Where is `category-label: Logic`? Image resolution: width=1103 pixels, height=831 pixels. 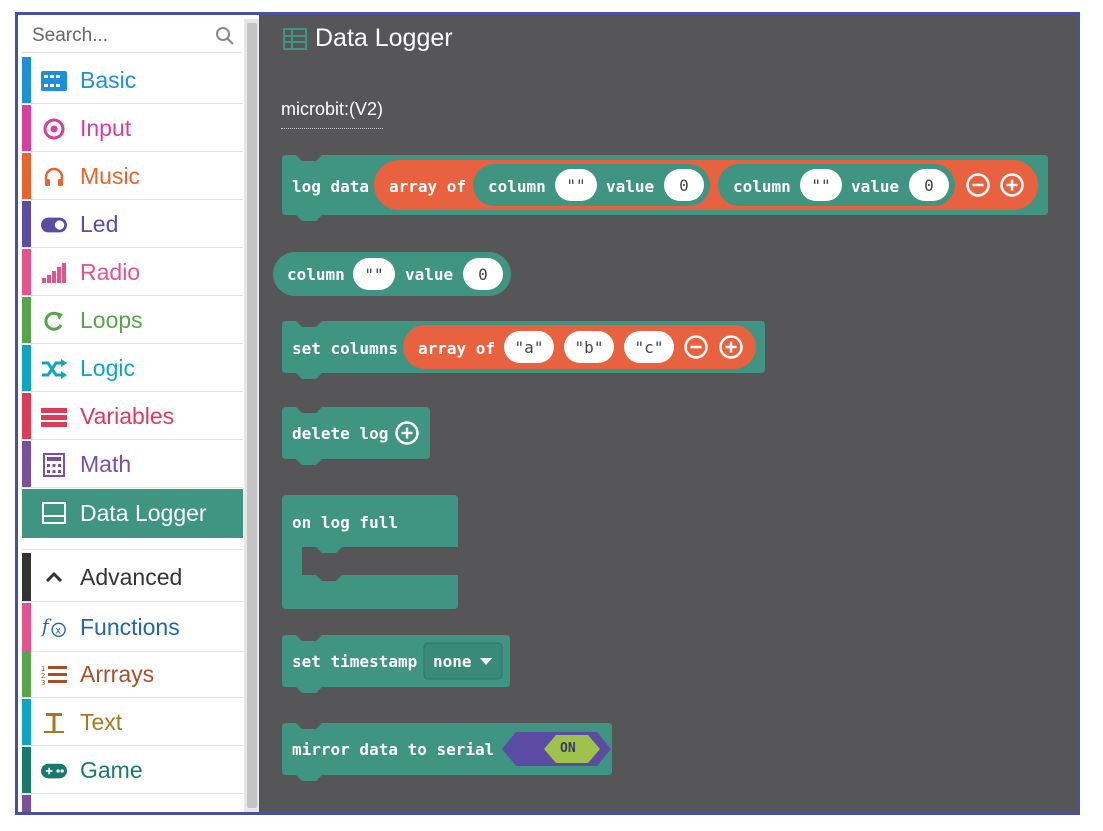
category-label: Logic is located at coordinates (107, 367).